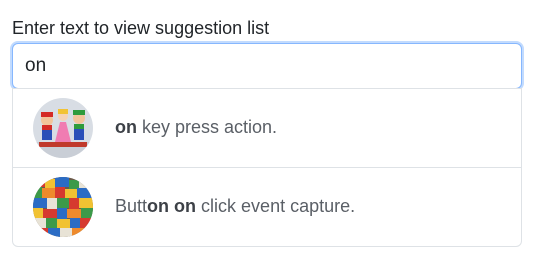 Image resolution: width=550 pixels, height=278 pixels. Describe the element at coordinates (131, 206) in the screenshot. I see `suggestion-prefix: Butt` at that location.